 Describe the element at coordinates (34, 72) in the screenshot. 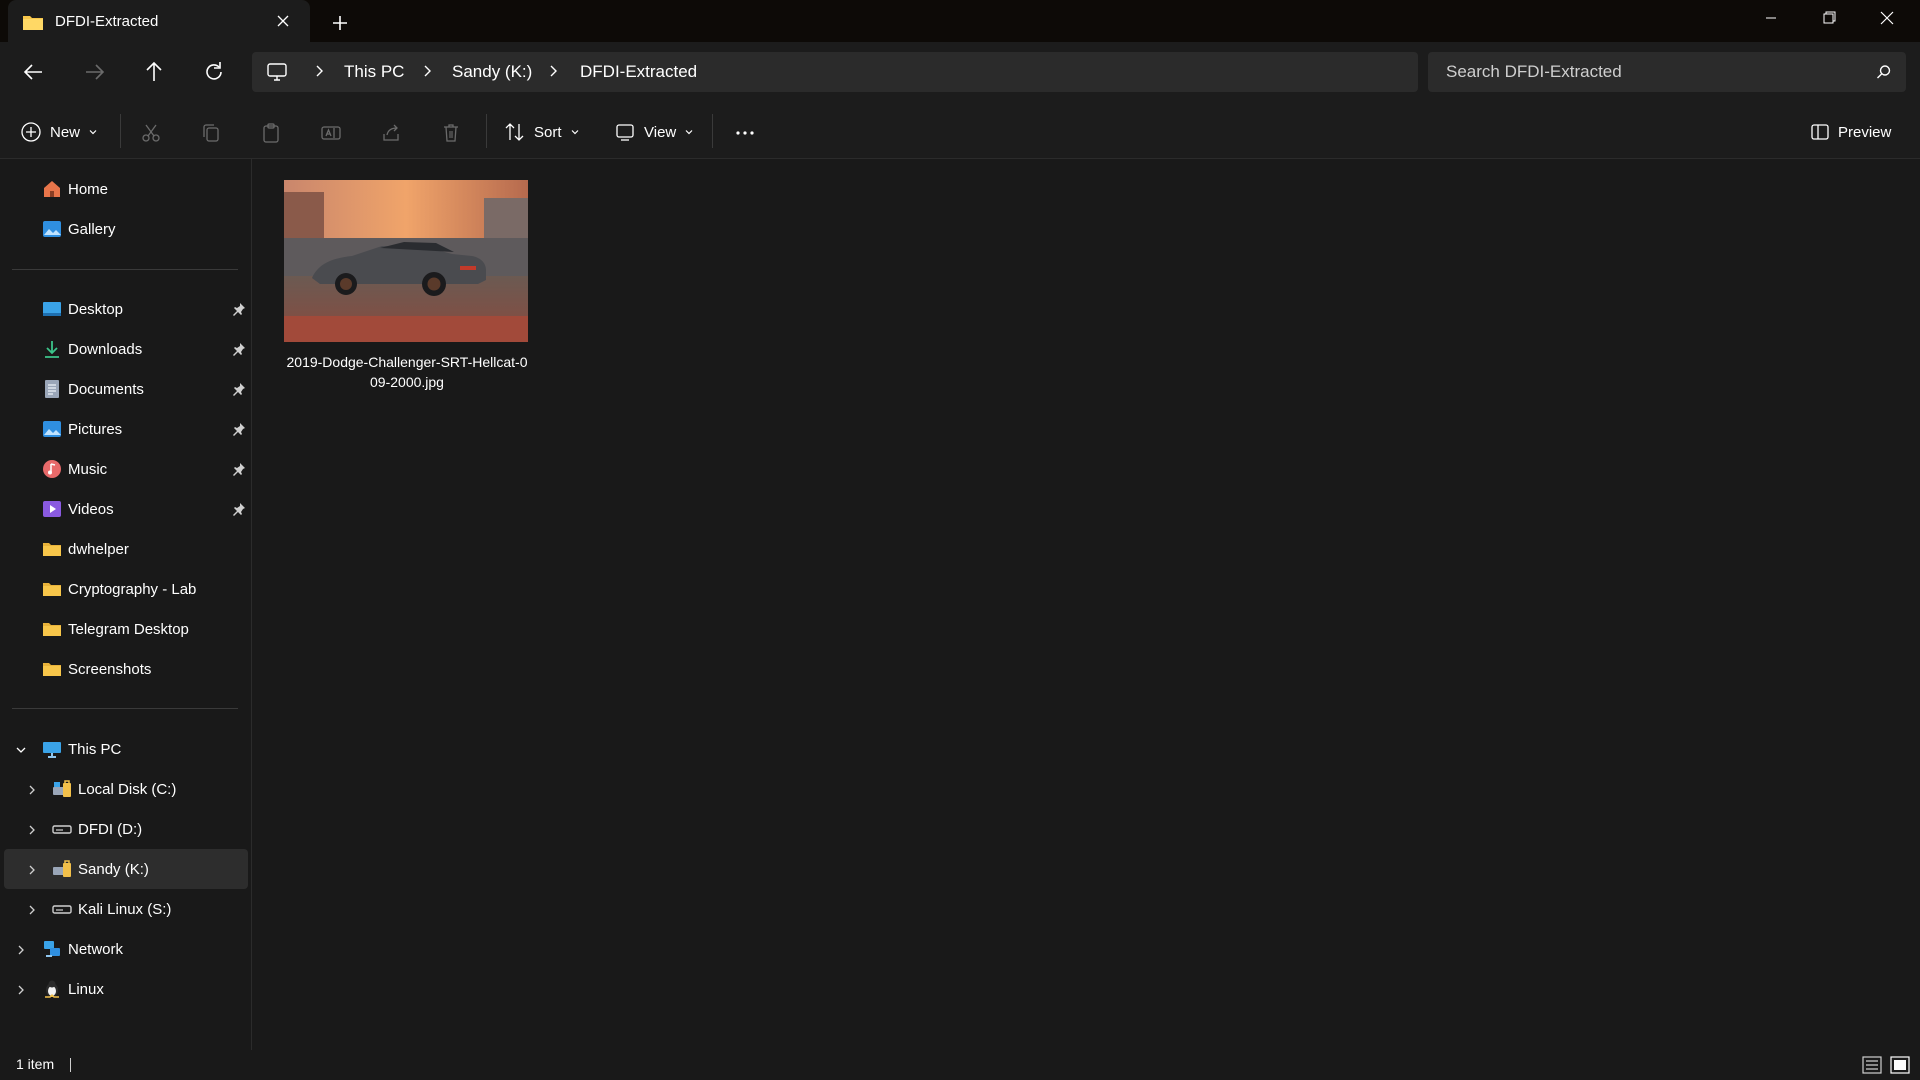

I see `back-arrow-icon` at that location.